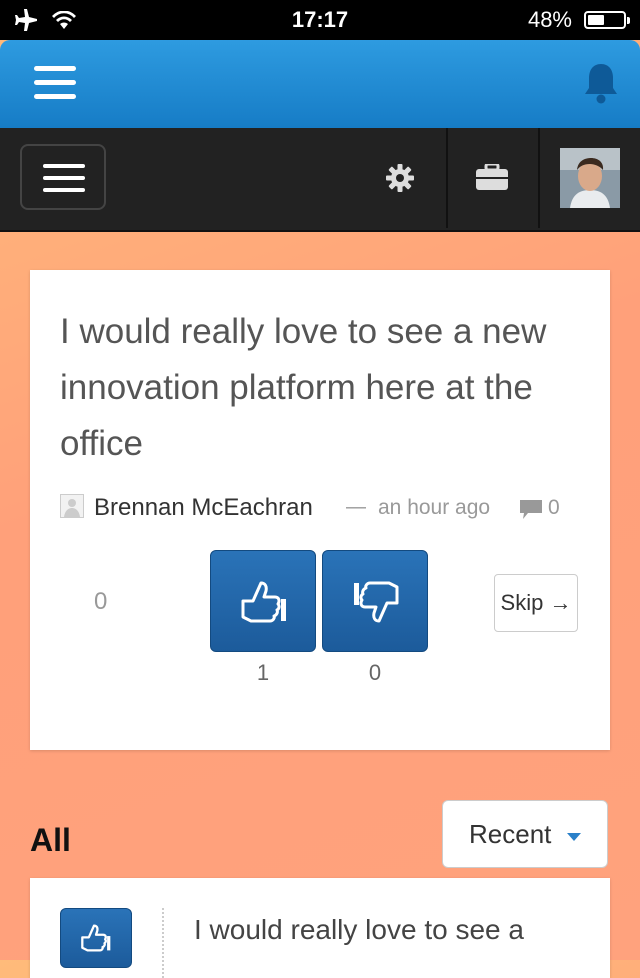  I want to click on battery-percent: 48%, so click(549, 19).